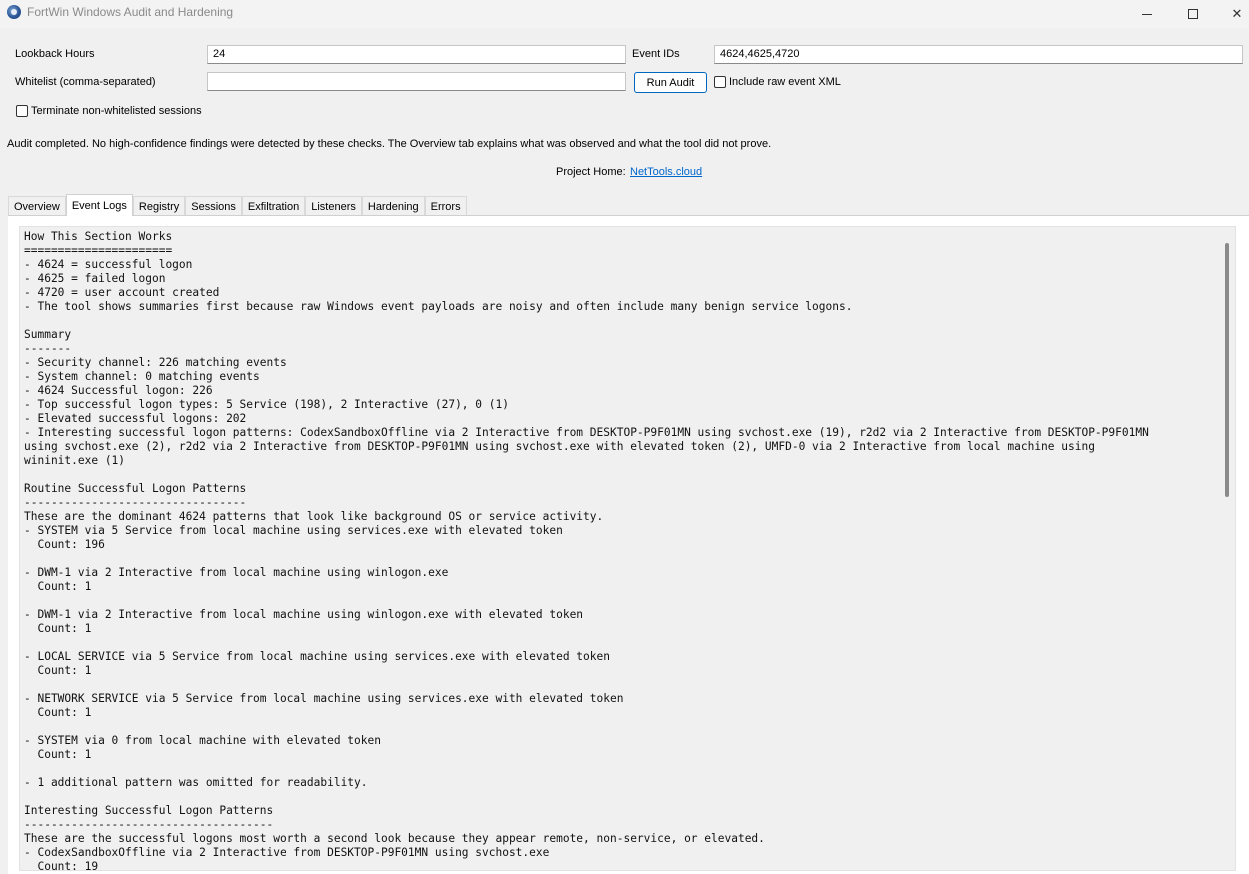 The height and width of the screenshot is (874, 1249). I want to click on log-line: - 4720 = user account created, so click(122, 292).